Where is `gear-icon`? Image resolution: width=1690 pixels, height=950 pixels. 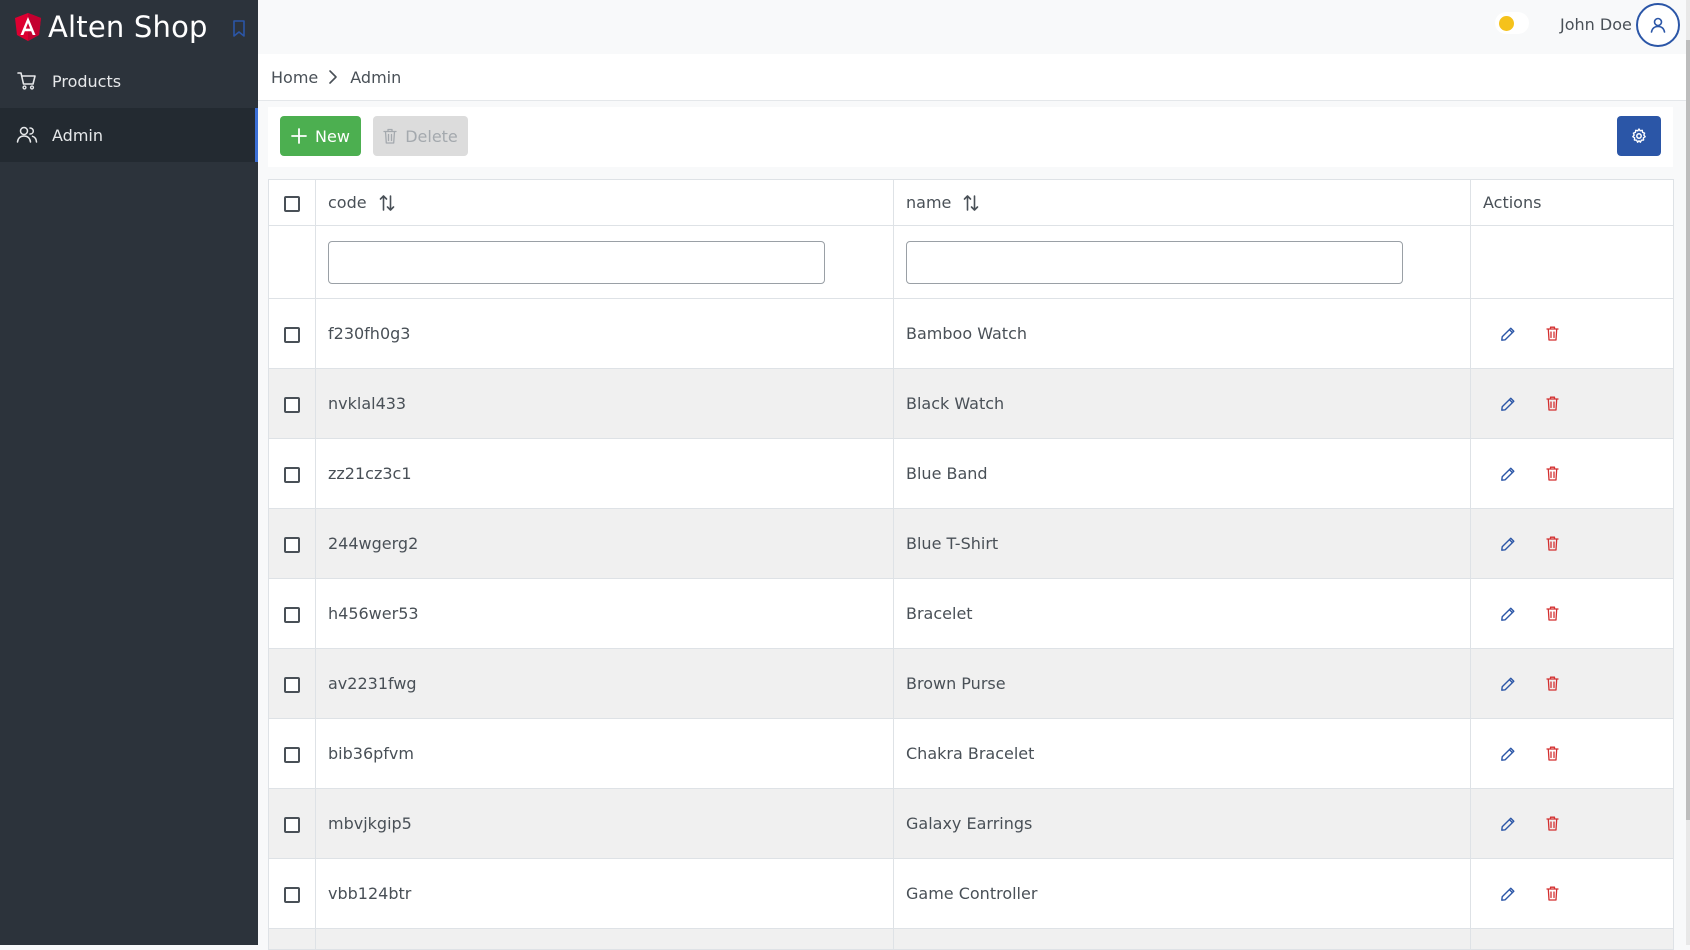
gear-icon is located at coordinates (1639, 135).